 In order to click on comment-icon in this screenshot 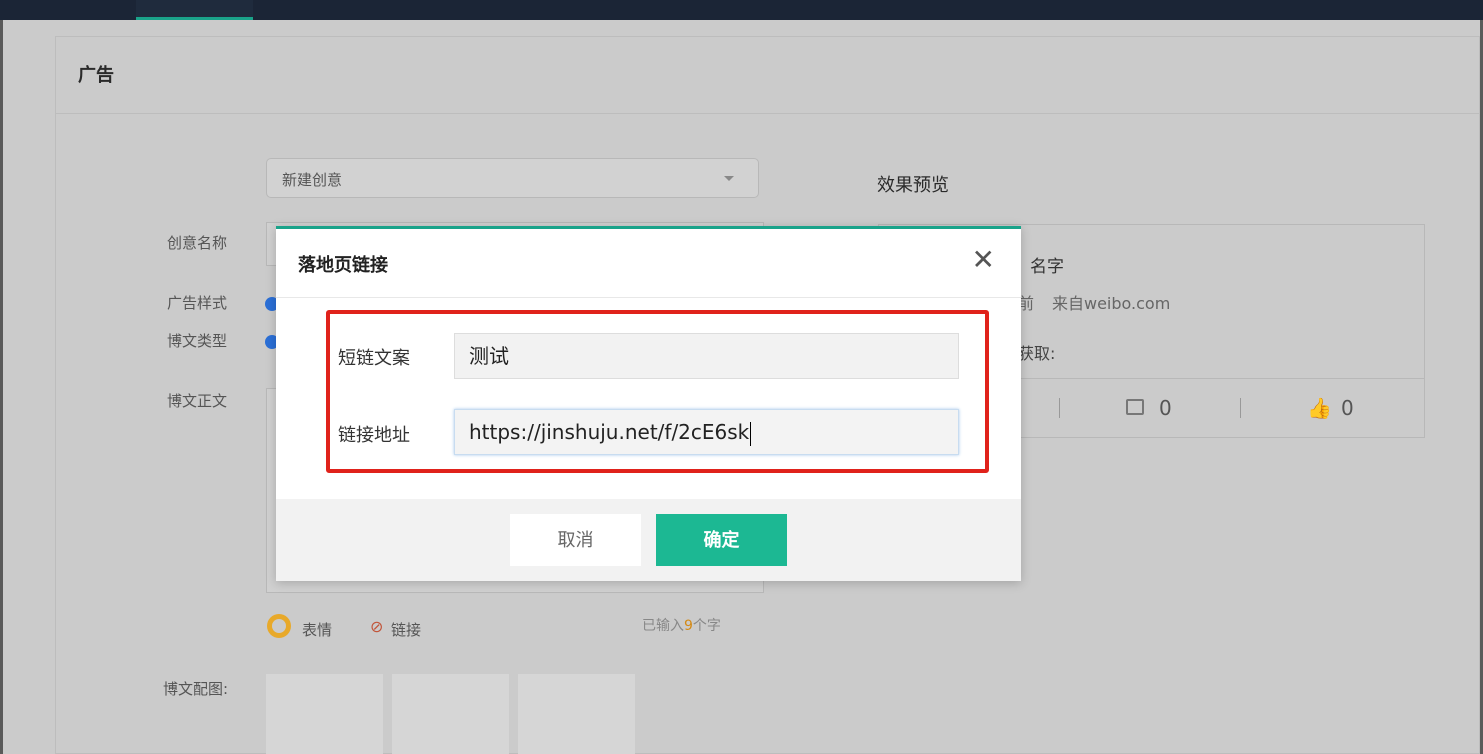, I will do `click(1135, 407)`.